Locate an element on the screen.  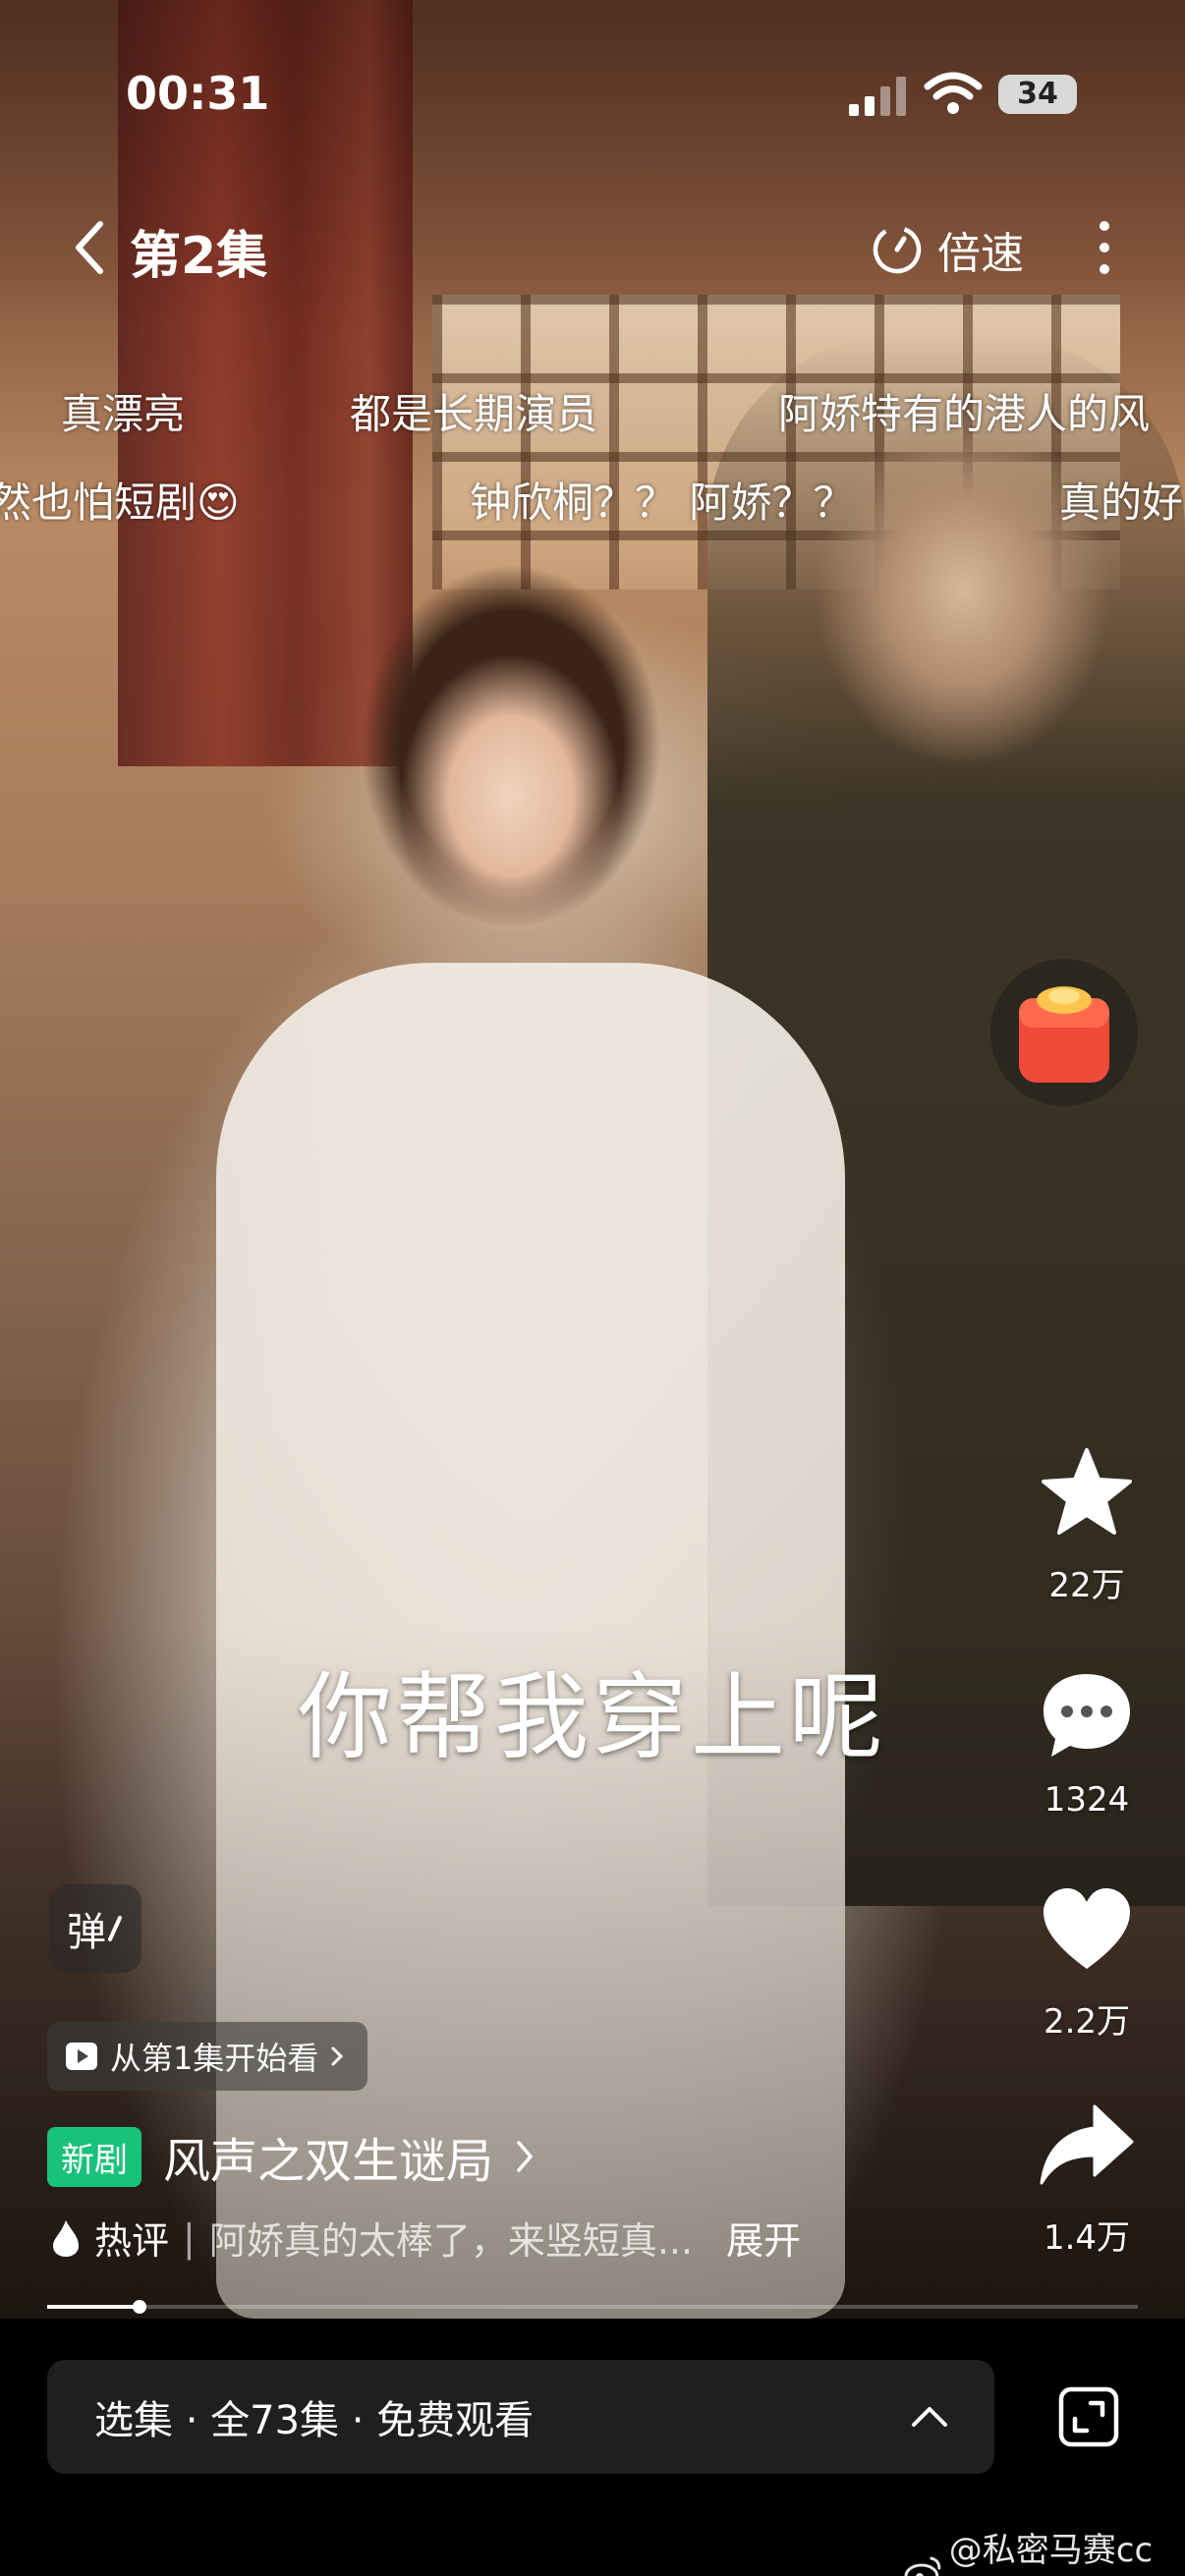
drama-title-link: 新剧 风声之双生谜局 is located at coordinates (291, 2156).